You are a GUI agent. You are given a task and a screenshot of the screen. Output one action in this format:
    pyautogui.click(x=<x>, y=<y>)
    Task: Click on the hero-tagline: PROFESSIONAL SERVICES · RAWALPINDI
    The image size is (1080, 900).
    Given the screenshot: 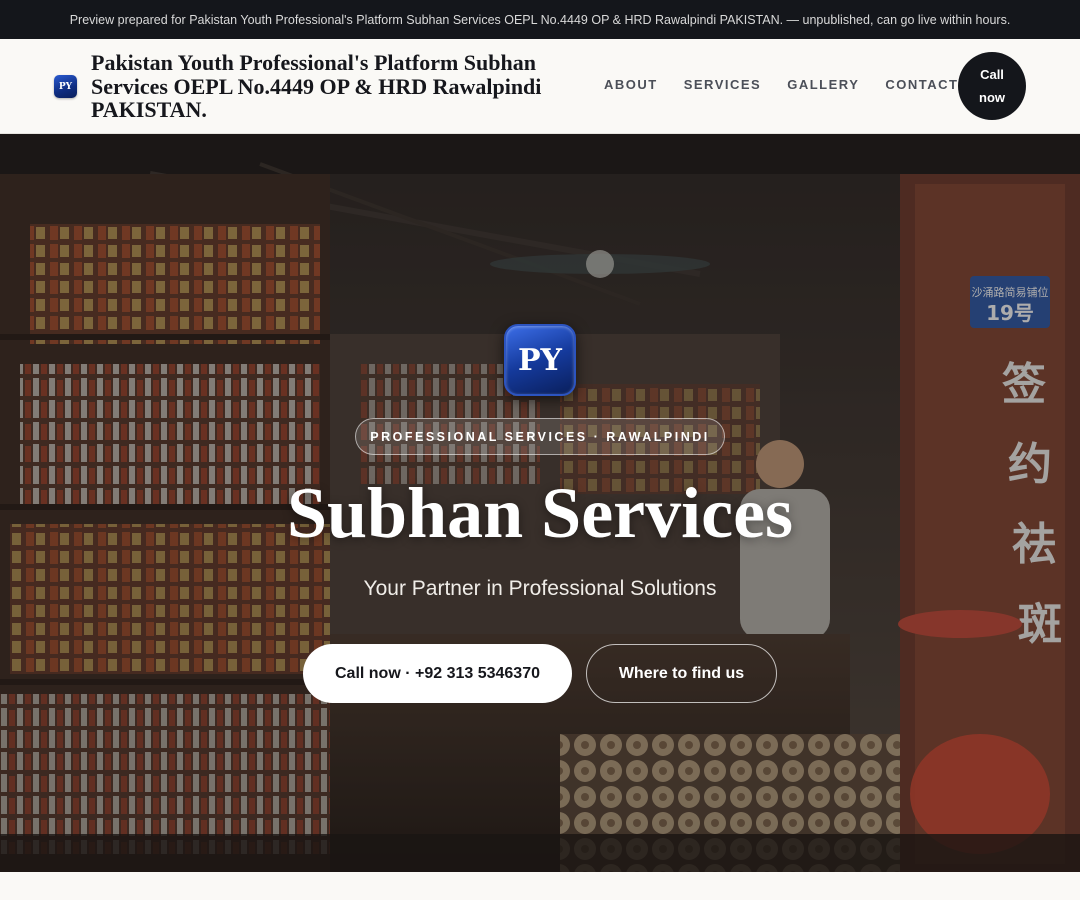 What is the action you would take?
    pyautogui.click(x=540, y=436)
    